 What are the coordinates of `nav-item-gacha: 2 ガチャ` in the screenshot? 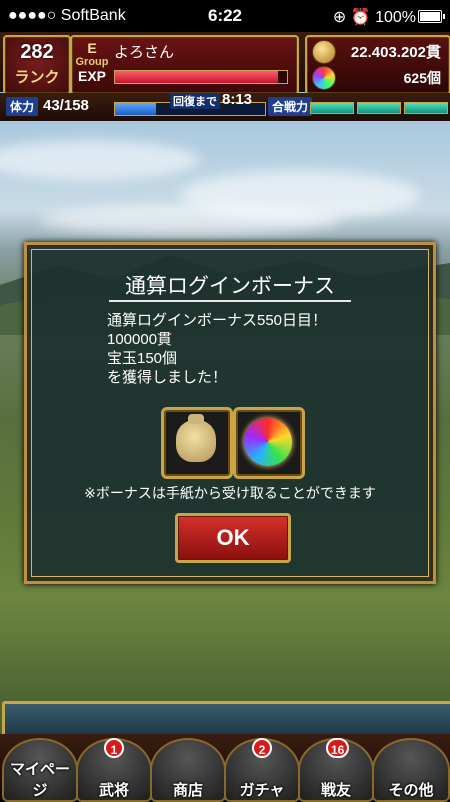 It's located at (262, 770).